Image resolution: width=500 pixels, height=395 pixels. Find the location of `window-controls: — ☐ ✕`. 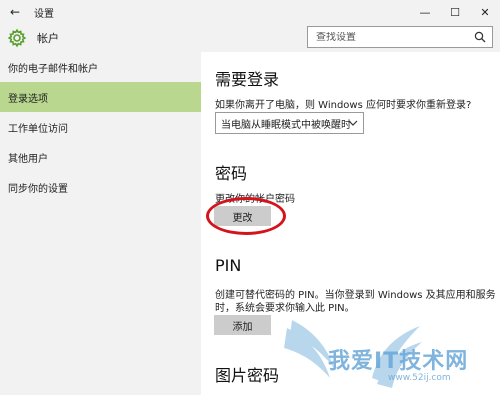

window-controls: — ☐ ✕ is located at coordinates (455, 12).